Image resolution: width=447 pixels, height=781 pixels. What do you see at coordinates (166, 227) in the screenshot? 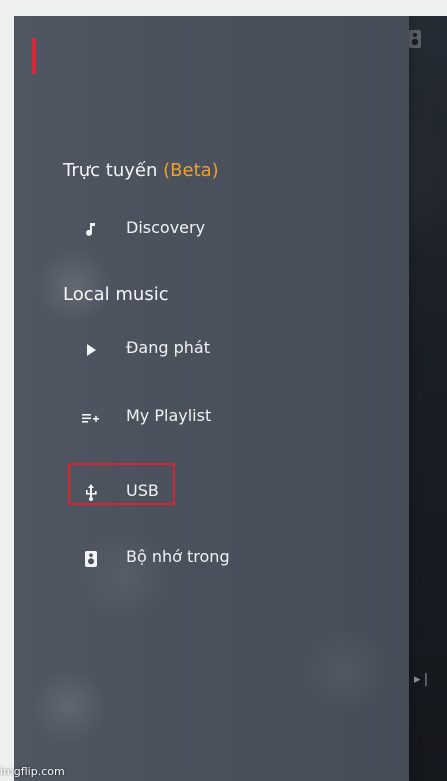
I see `menu-item-label: Discovery` at bounding box center [166, 227].